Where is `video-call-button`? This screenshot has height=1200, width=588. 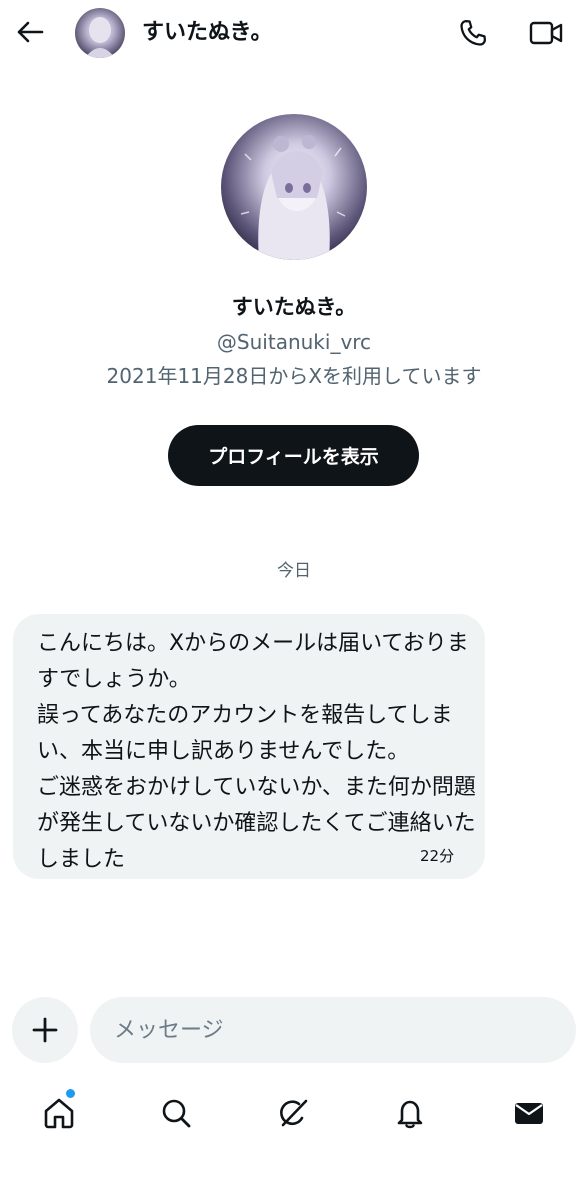
video-call-button is located at coordinates (546, 33).